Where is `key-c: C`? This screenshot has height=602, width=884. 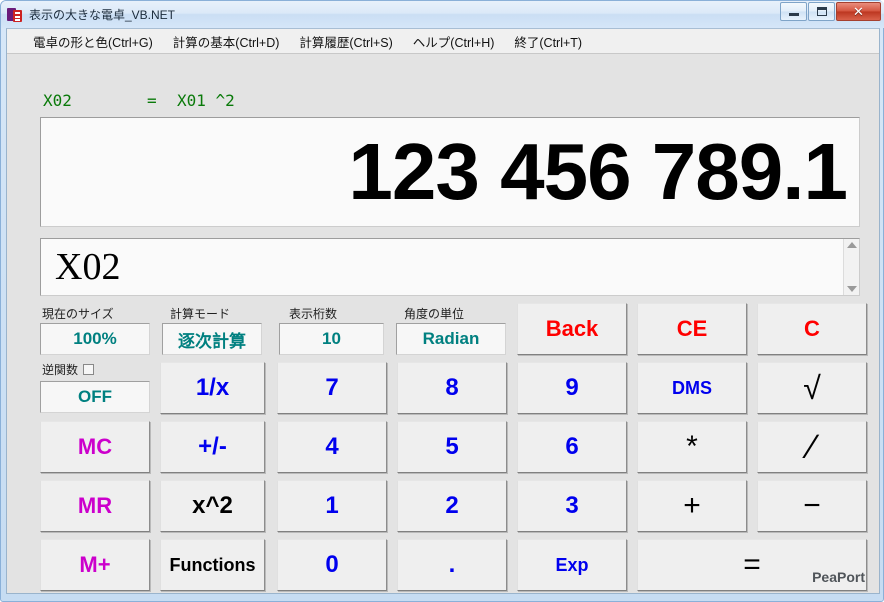
key-c: C is located at coordinates (812, 329).